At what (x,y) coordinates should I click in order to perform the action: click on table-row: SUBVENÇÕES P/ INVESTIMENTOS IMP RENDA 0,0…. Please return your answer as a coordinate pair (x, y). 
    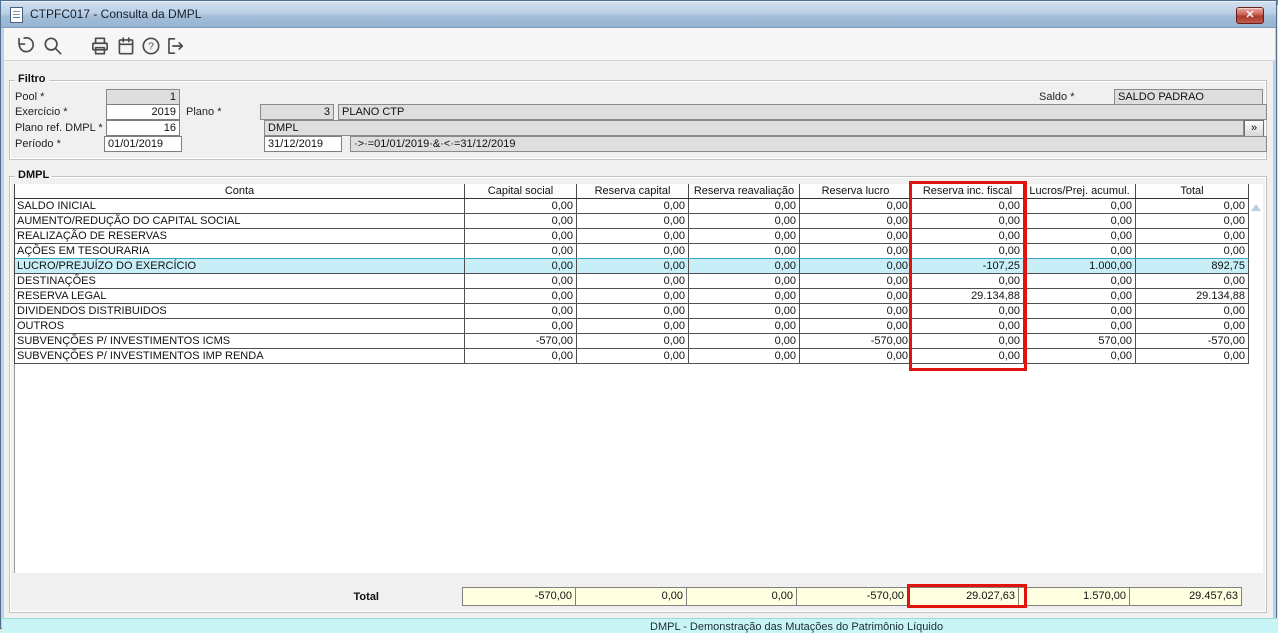
    Looking at the image, I should click on (632, 356).